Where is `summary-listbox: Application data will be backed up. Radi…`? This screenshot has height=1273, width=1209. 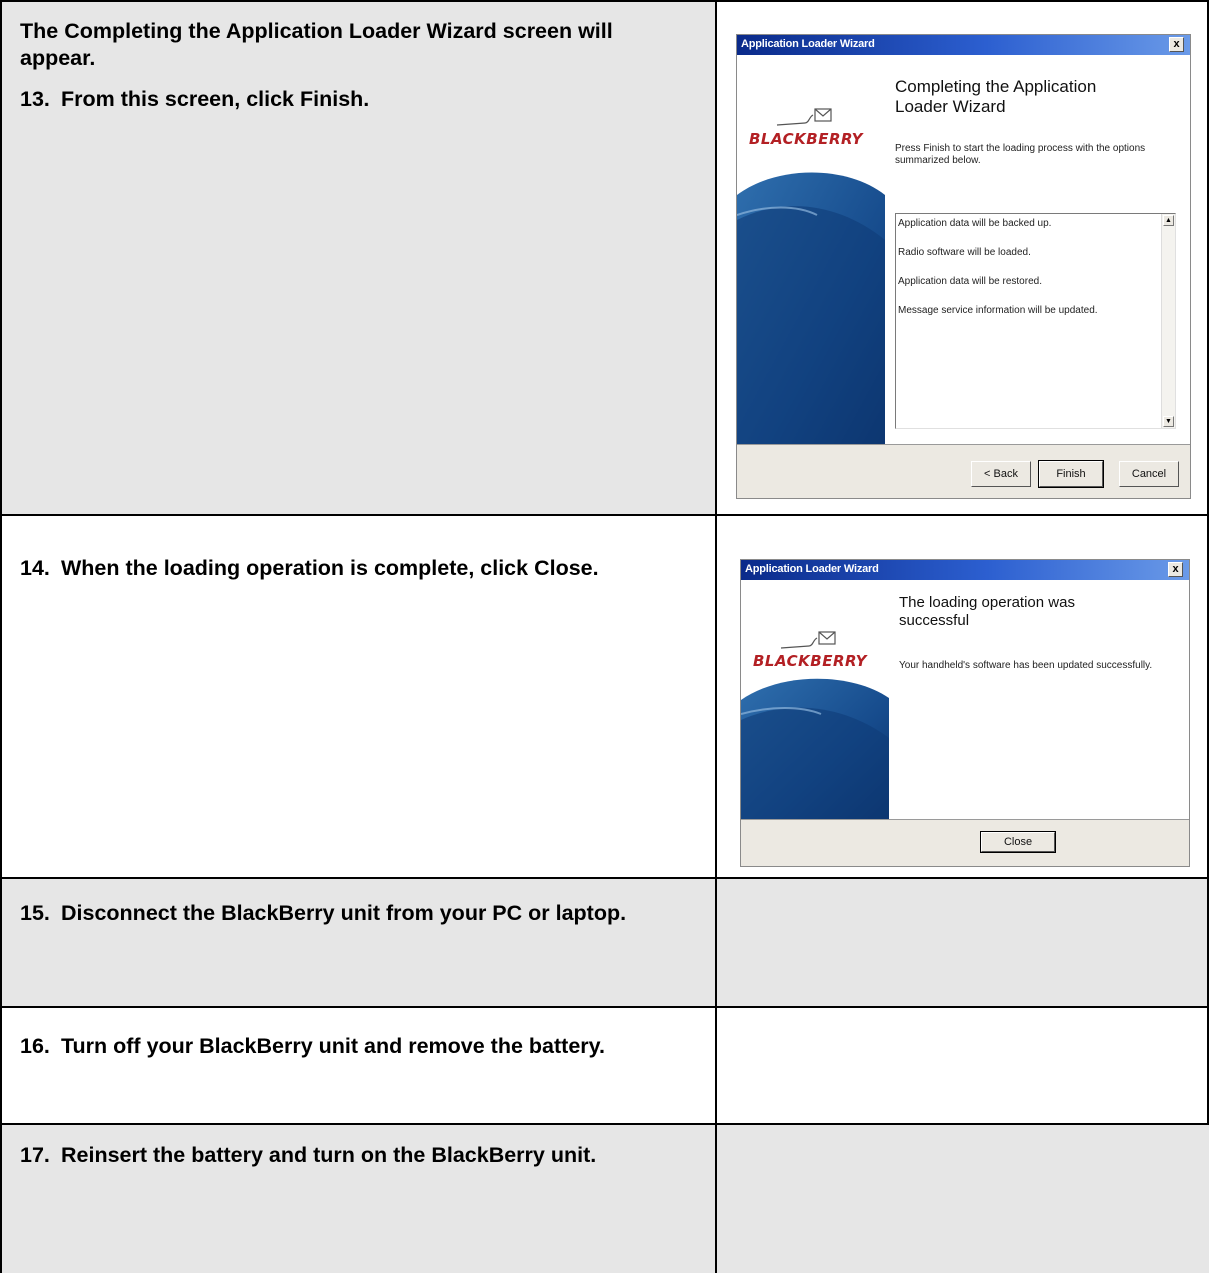
summary-listbox: Application data will be backed up. Radi… is located at coordinates (1035, 321).